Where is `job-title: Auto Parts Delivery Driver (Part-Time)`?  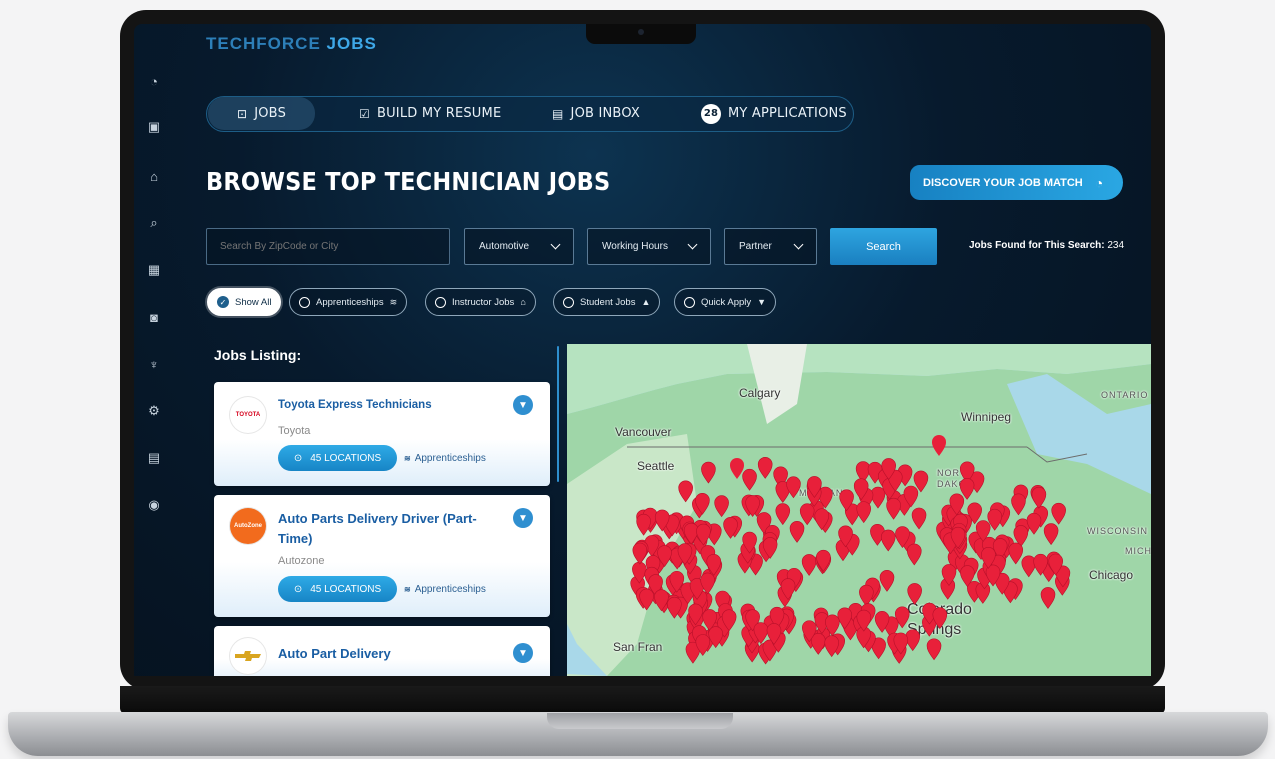
job-title: Auto Parts Delivery Driver (Part-Time) is located at coordinates (388, 529).